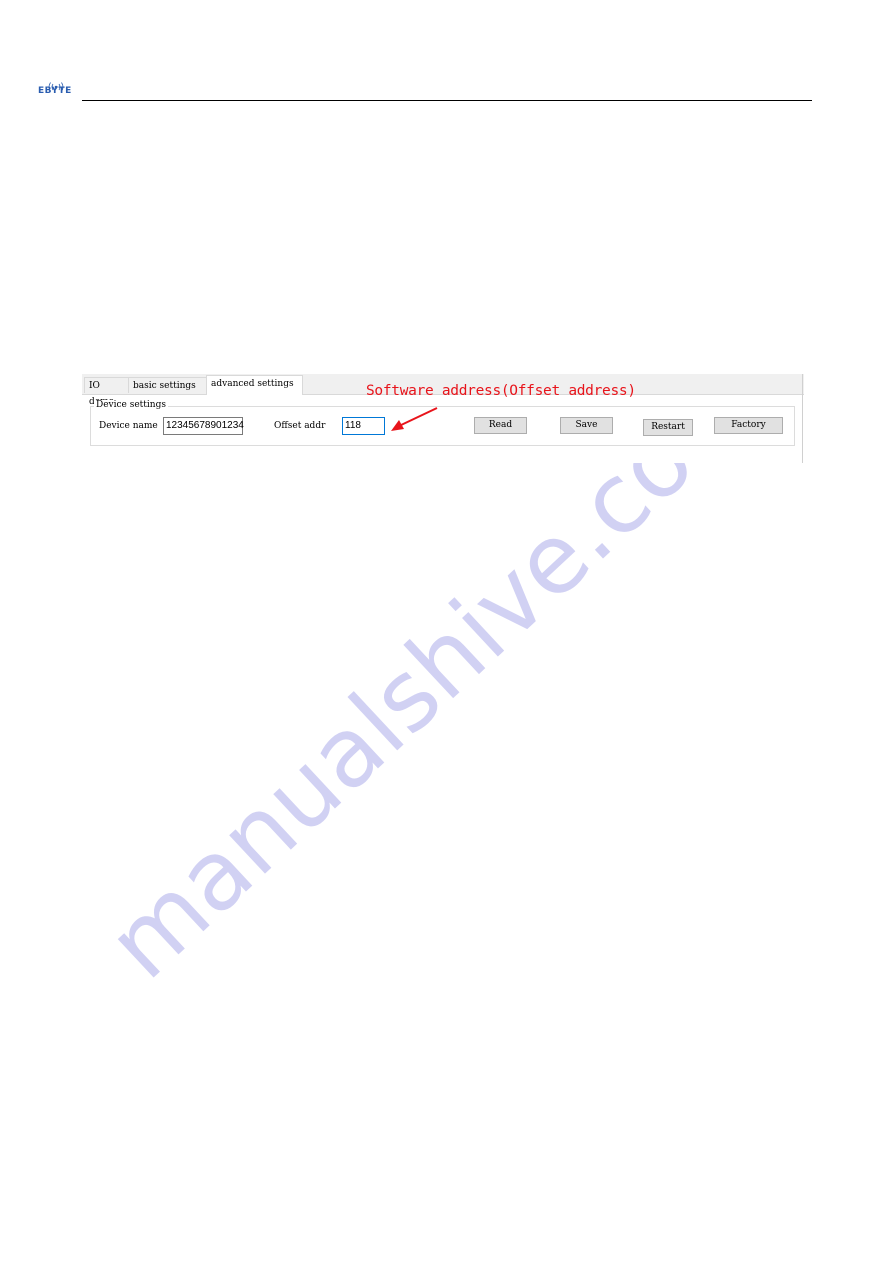  I want to click on device-name-label: Device name, so click(128, 426).